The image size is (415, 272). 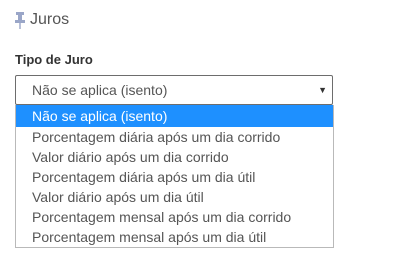 What do you see at coordinates (54, 59) in the screenshot?
I see `field-label: Tipo de Juro` at bounding box center [54, 59].